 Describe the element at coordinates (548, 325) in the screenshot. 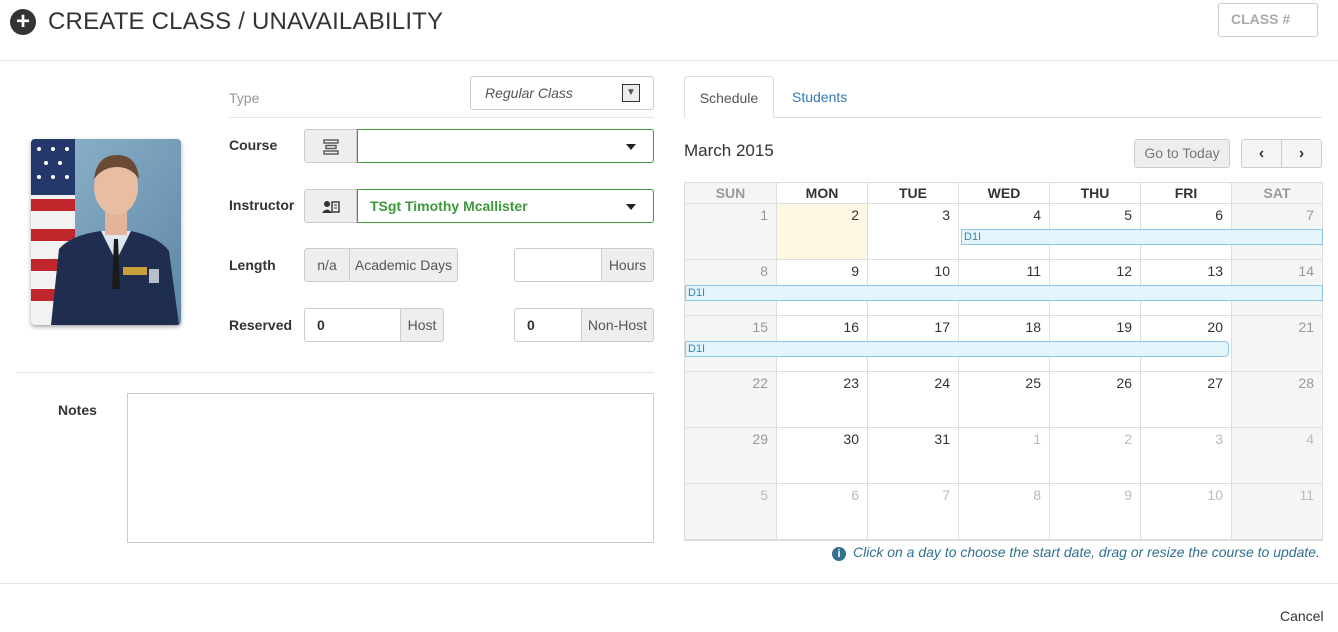

I see `nonhost-input: 0` at that location.